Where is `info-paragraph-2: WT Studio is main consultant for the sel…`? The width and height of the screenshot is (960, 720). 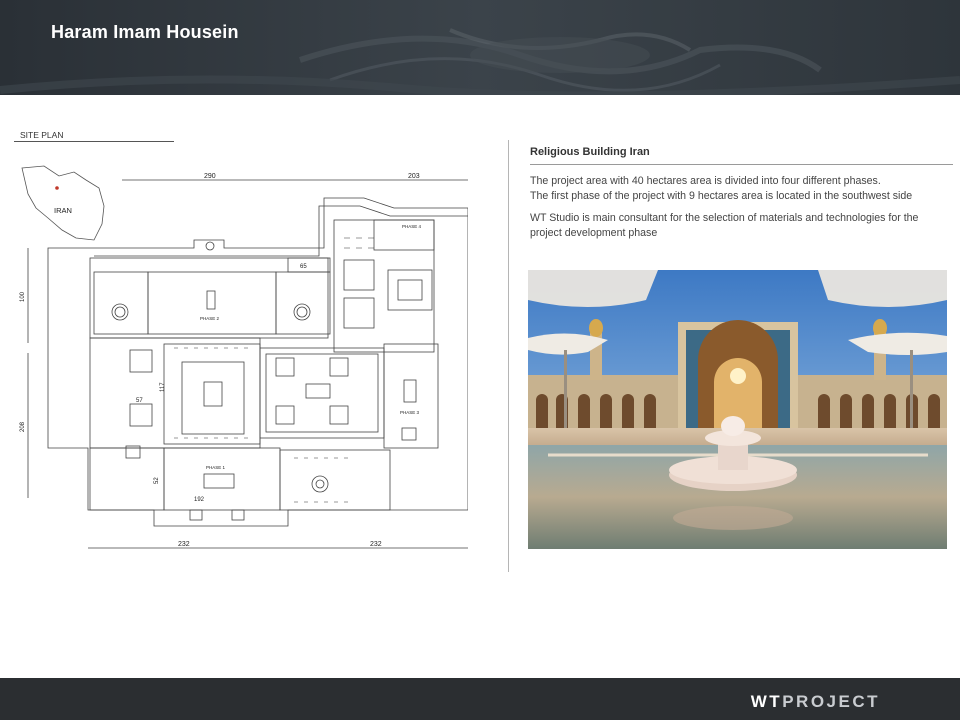 info-paragraph-2: WT Studio is main consultant for the sel… is located at coordinates (724, 225).